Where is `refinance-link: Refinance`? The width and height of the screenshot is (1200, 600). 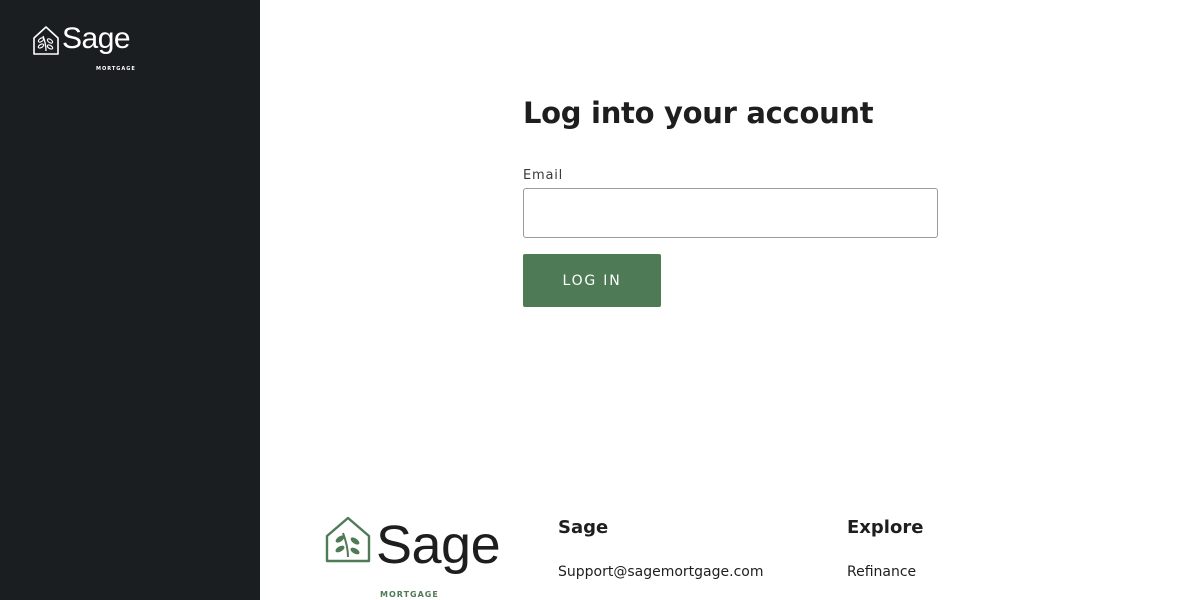
refinance-link: Refinance is located at coordinates (885, 572).